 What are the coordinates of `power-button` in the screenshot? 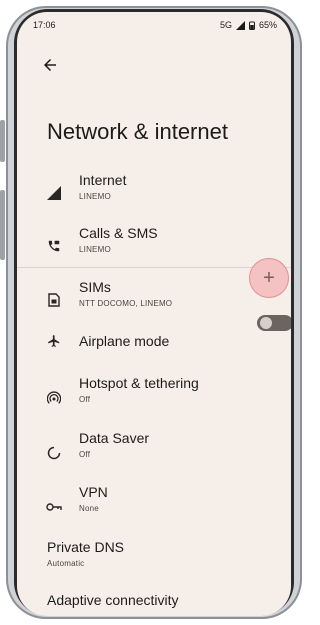 It's located at (2, 225).